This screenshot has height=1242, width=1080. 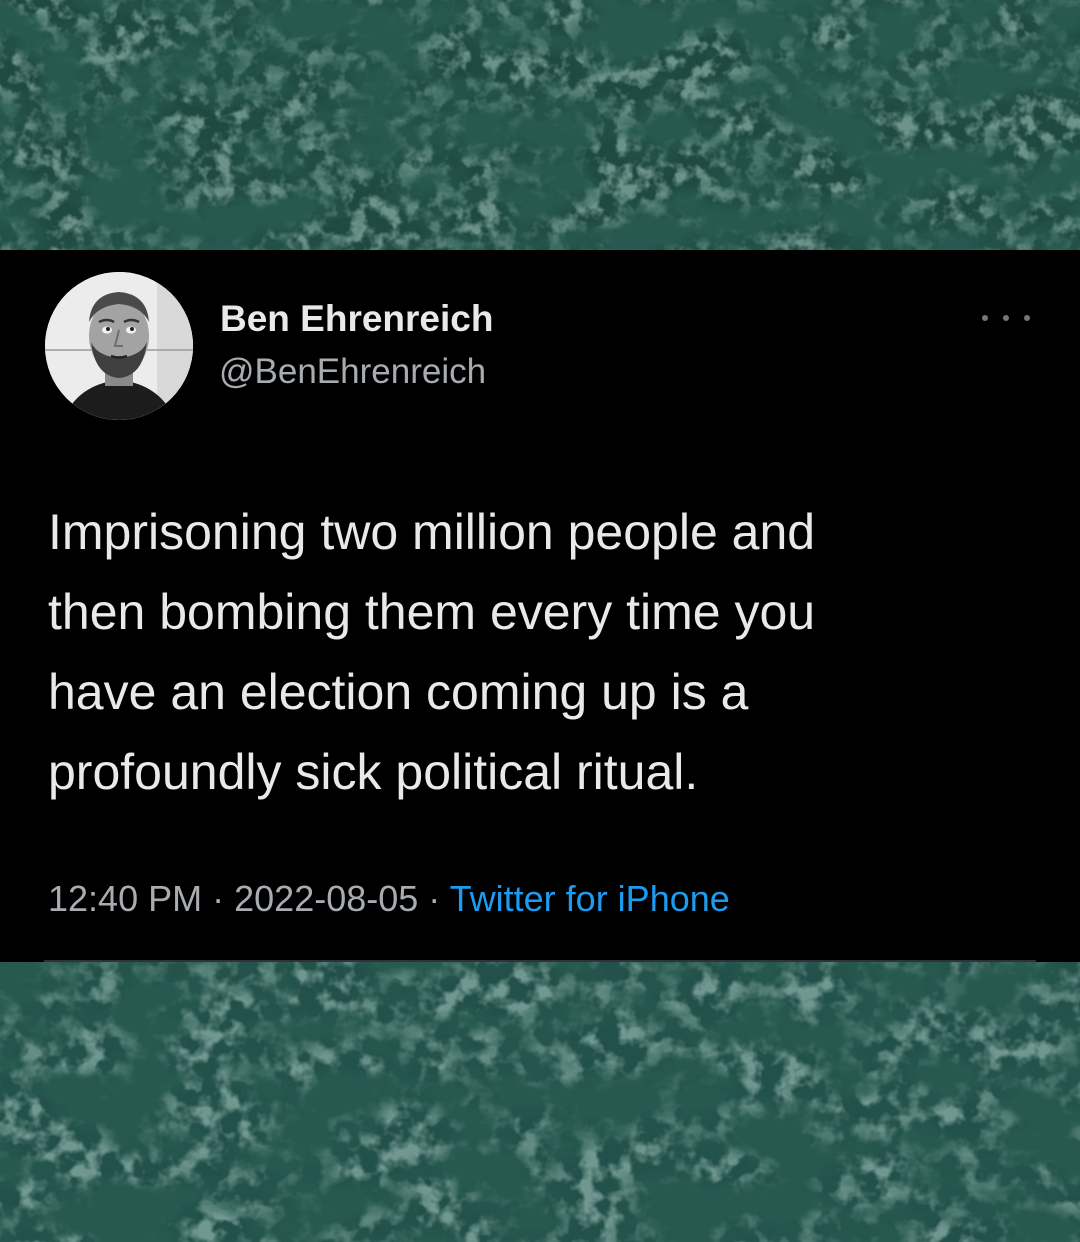 What do you see at coordinates (432, 532) in the screenshot?
I see `tweet-text-line: Imprisoning two million people and` at bounding box center [432, 532].